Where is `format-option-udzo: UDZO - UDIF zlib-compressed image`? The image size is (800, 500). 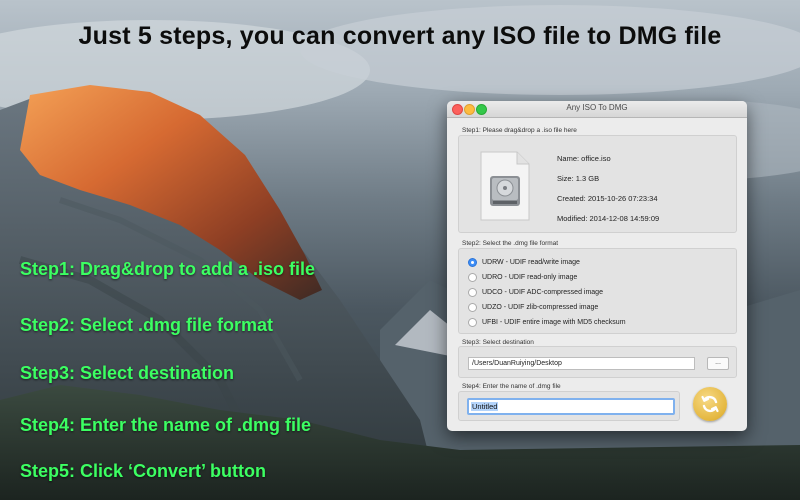 format-option-udzo: UDZO - UDIF zlib-compressed image is located at coordinates (533, 307).